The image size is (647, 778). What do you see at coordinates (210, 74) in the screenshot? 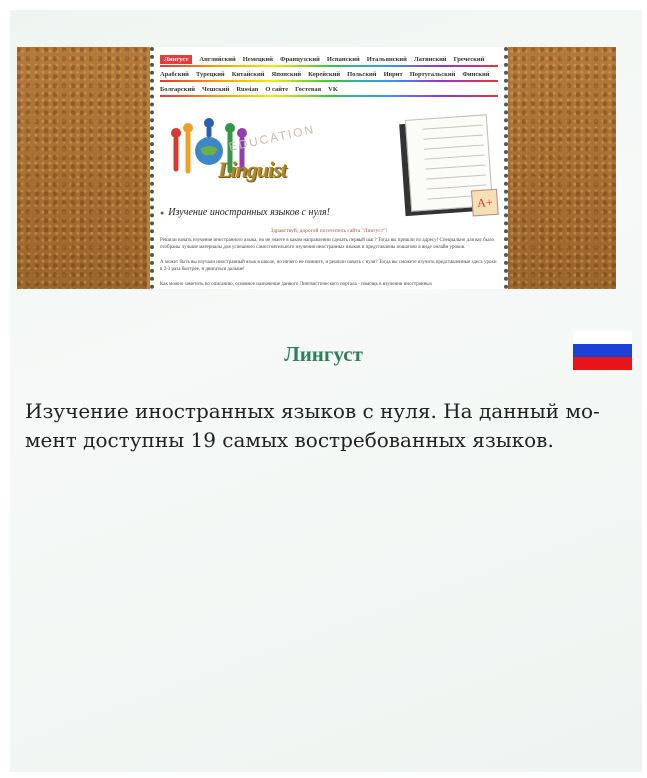
I see `menu-item: Турецкий` at bounding box center [210, 74].